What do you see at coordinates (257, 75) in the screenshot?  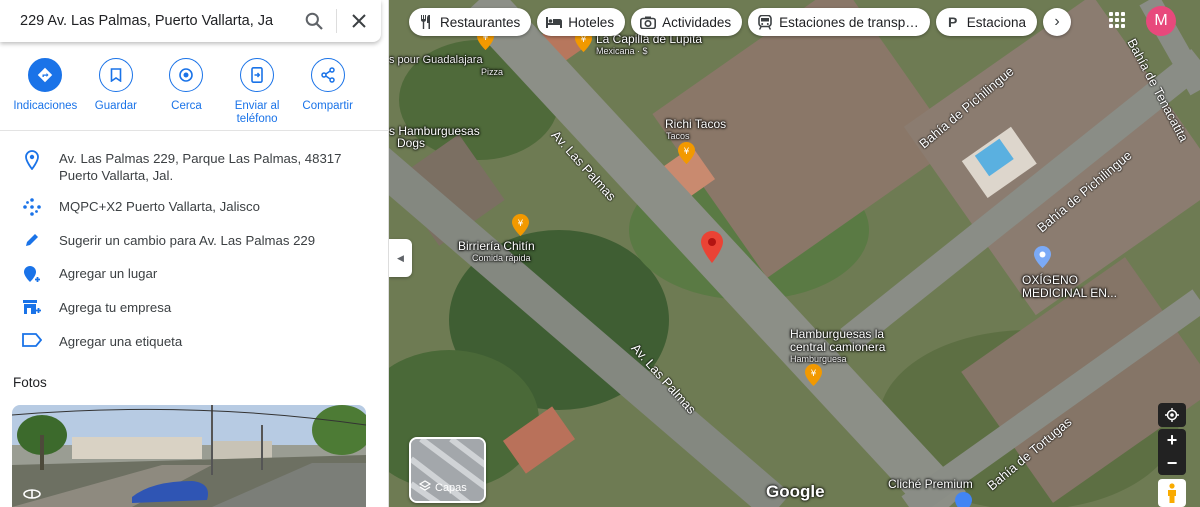 I see `send-to-phone-icon` at bounding box center [257, 75].